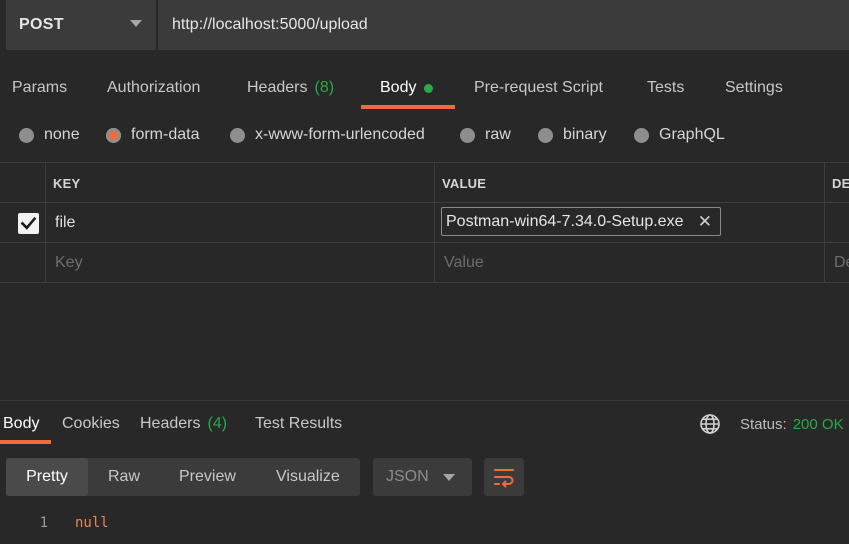  I want to click on response-status: Status: 200 OK, so click(792, 424).